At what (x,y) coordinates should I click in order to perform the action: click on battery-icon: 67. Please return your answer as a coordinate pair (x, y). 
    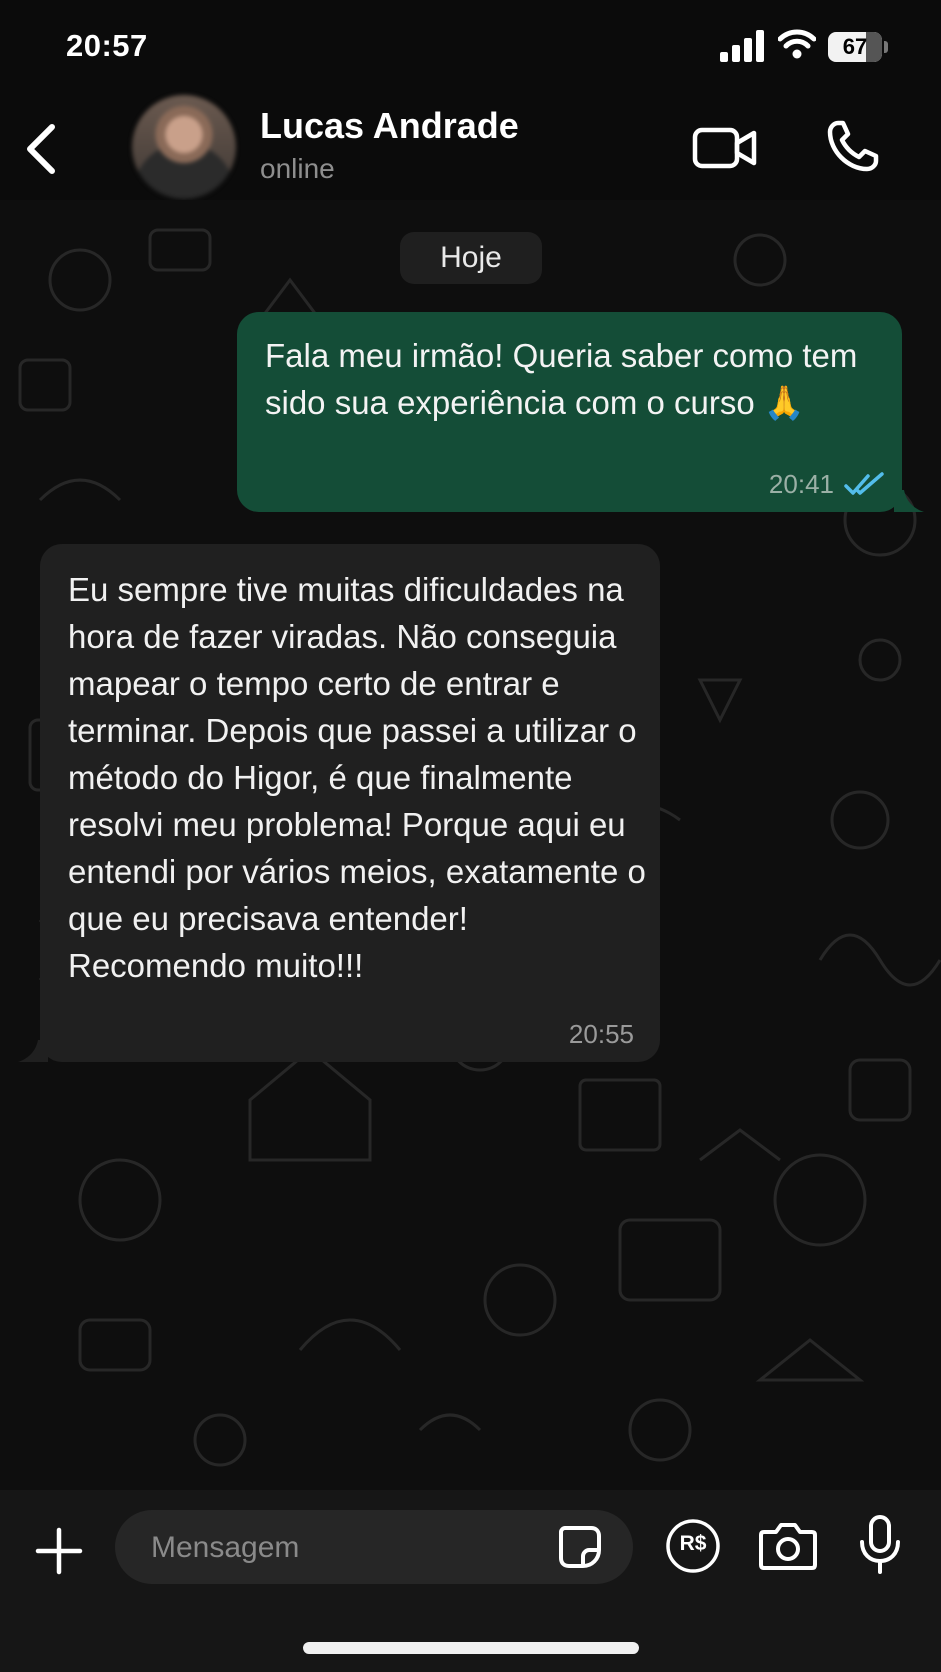
    Looking at the image, I should click on (858, 47).